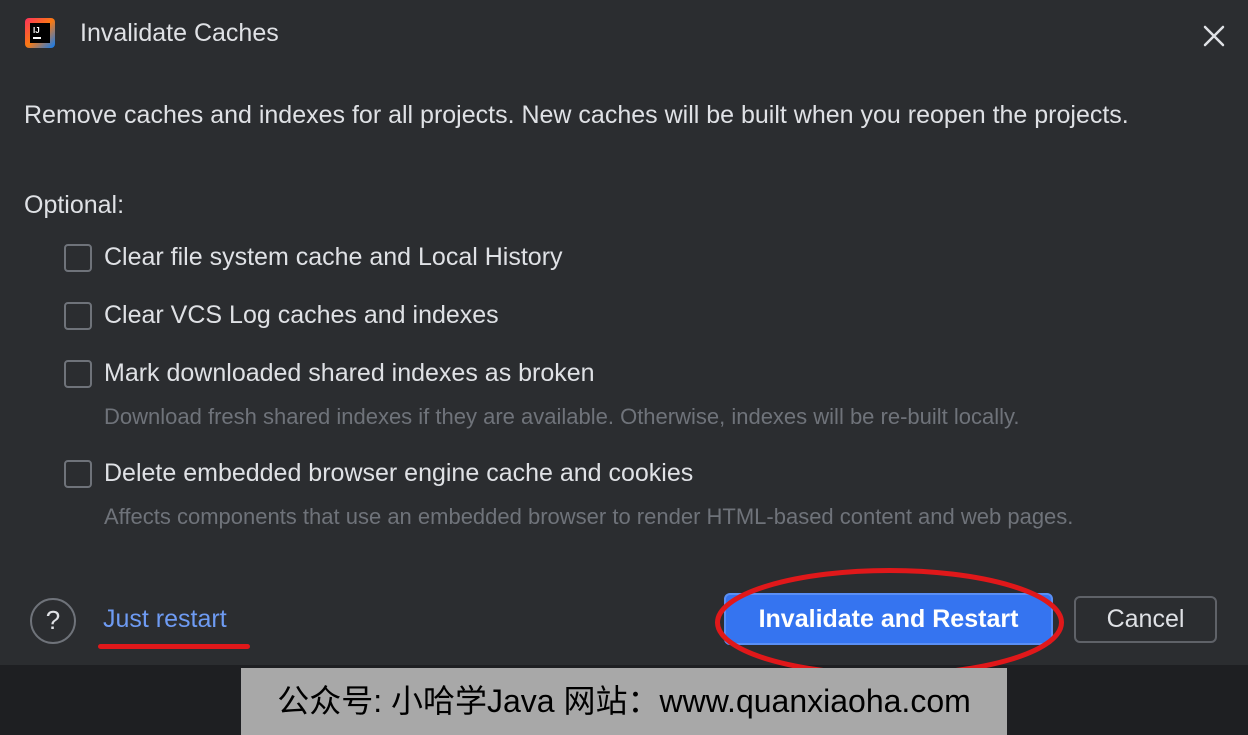 This screenshot has width=1248, height=735. Describe the element at coordinates (888, 619) in the screenshot. I see `invalidate-and-restart-button: Invalidate and Restart` at that location.